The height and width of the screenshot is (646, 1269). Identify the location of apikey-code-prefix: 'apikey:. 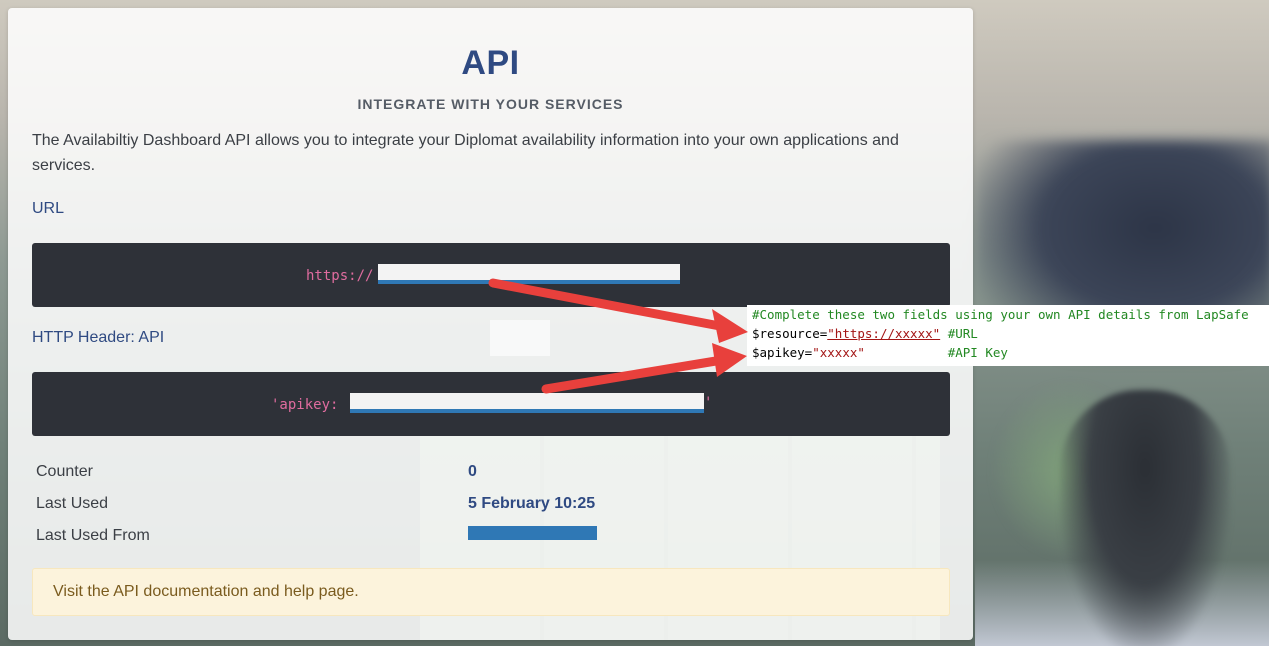
(305, 405).